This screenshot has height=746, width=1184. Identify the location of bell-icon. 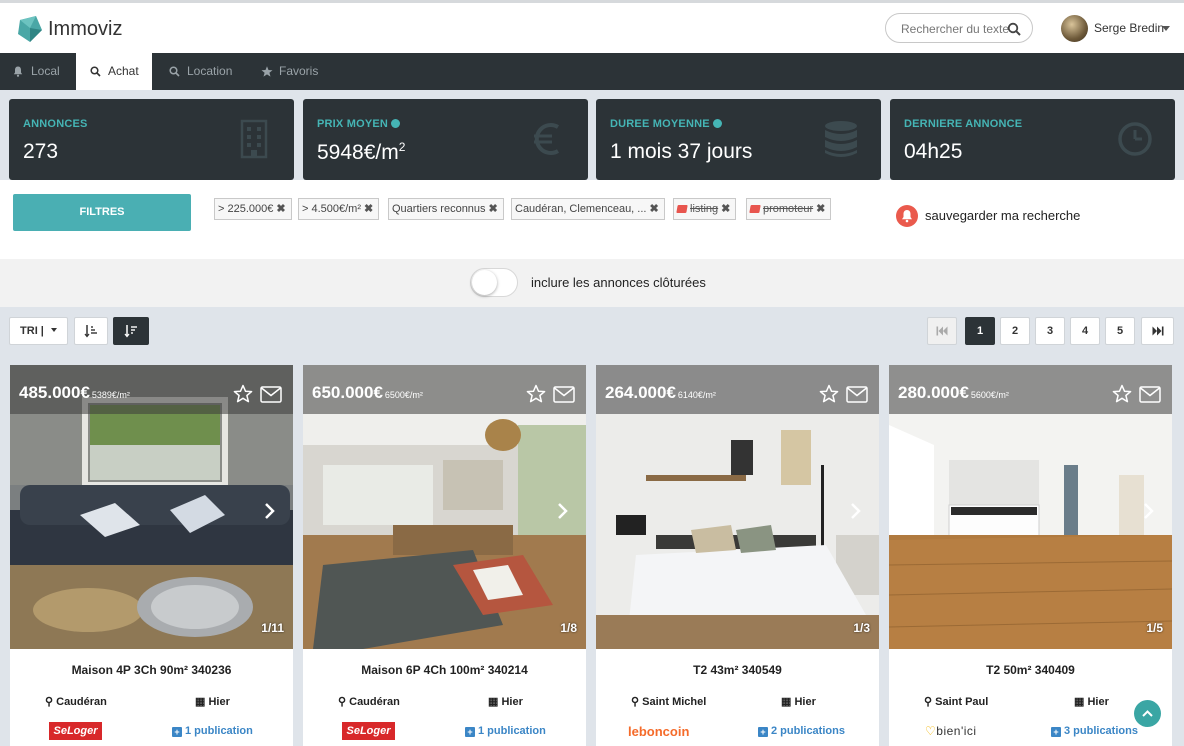
(907, 216).